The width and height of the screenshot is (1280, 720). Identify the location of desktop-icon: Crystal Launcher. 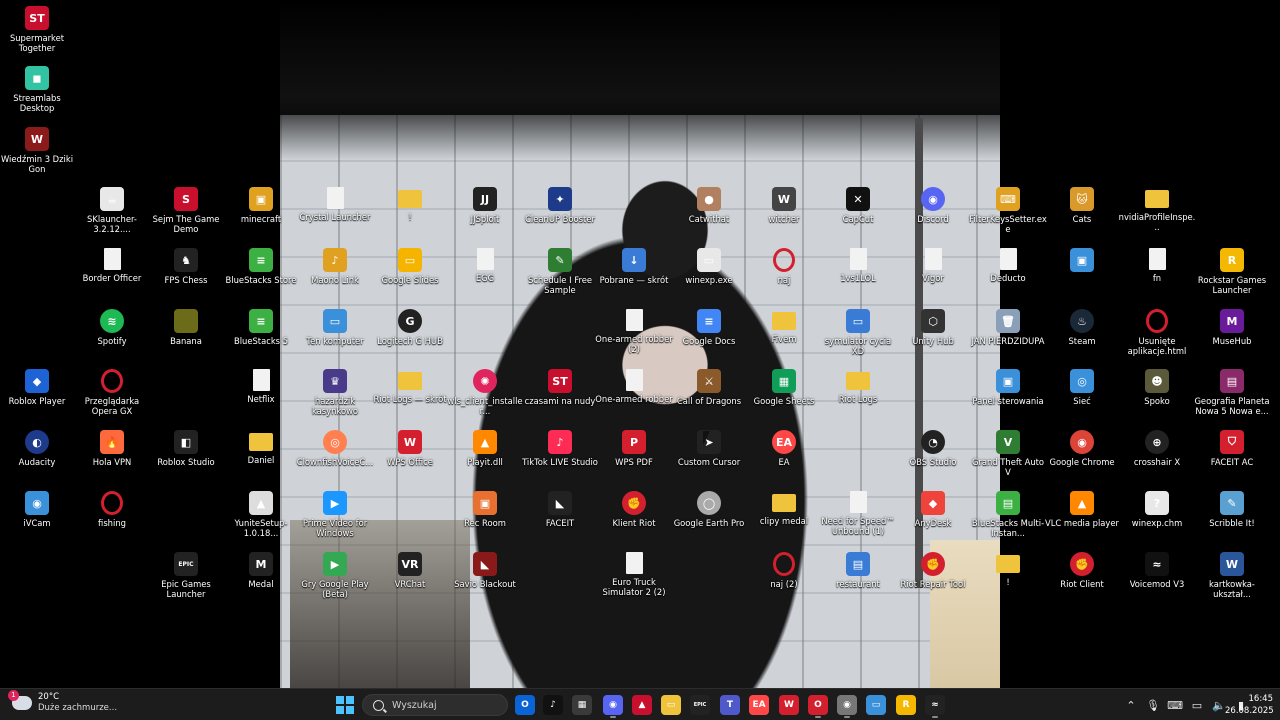
(335, 204).